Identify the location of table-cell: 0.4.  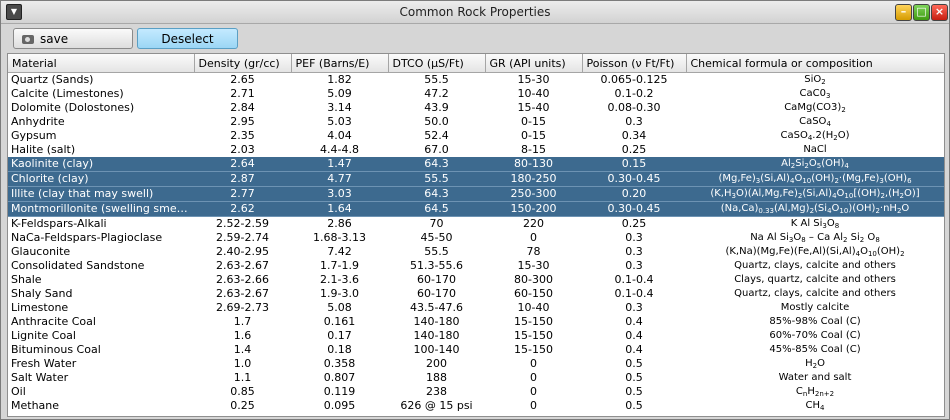
(634, 349).